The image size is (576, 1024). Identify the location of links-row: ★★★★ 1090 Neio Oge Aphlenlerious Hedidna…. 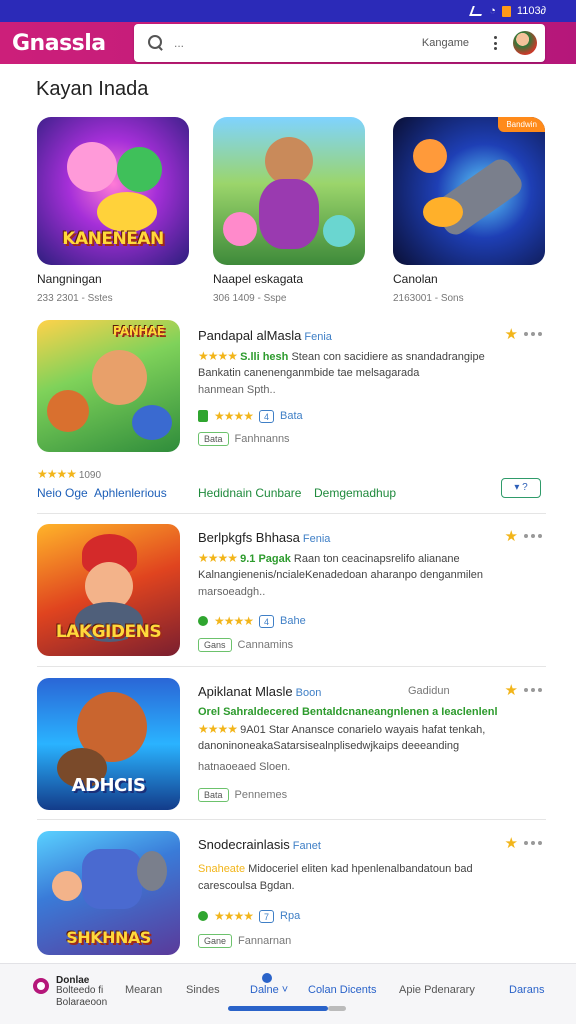
(289, 485).